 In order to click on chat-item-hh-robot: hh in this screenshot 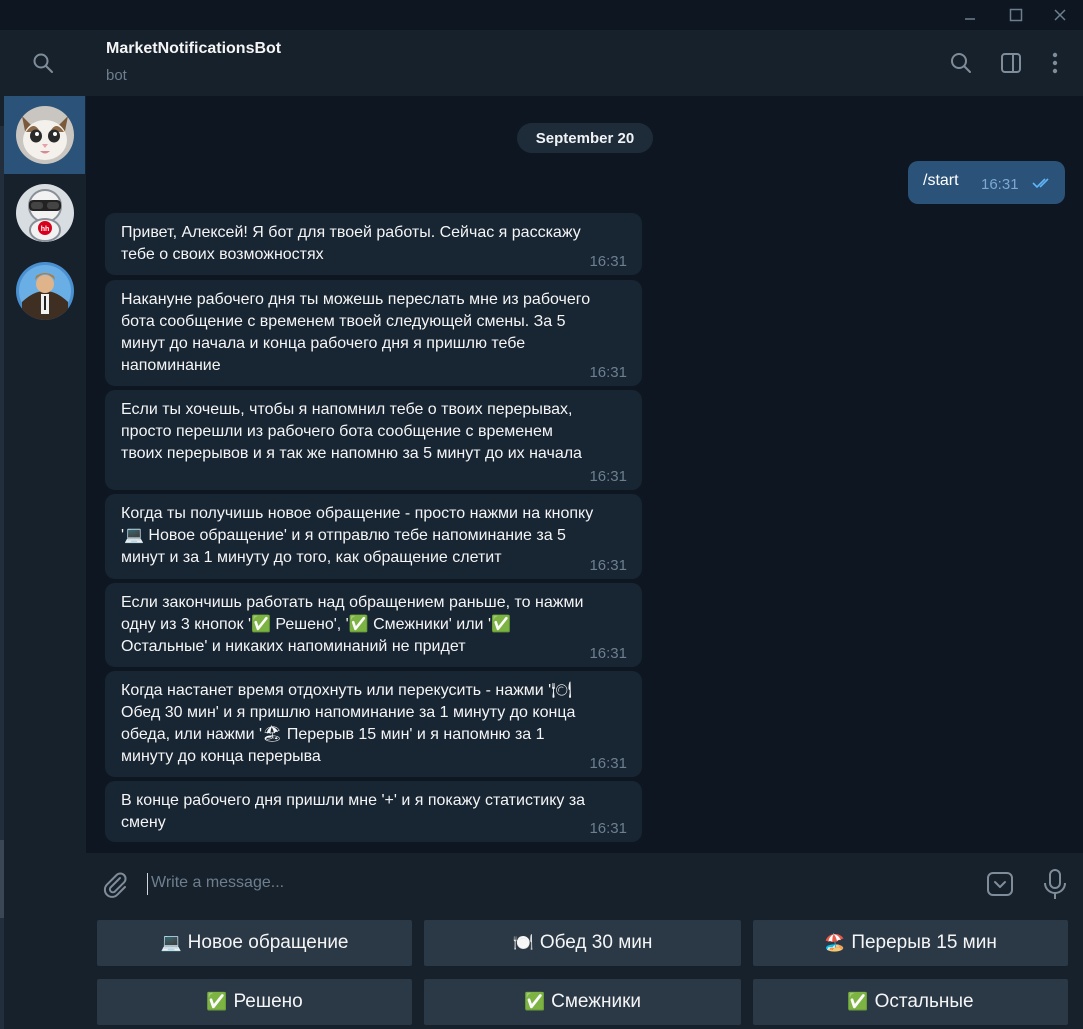, I will do `click(44, 213)`.